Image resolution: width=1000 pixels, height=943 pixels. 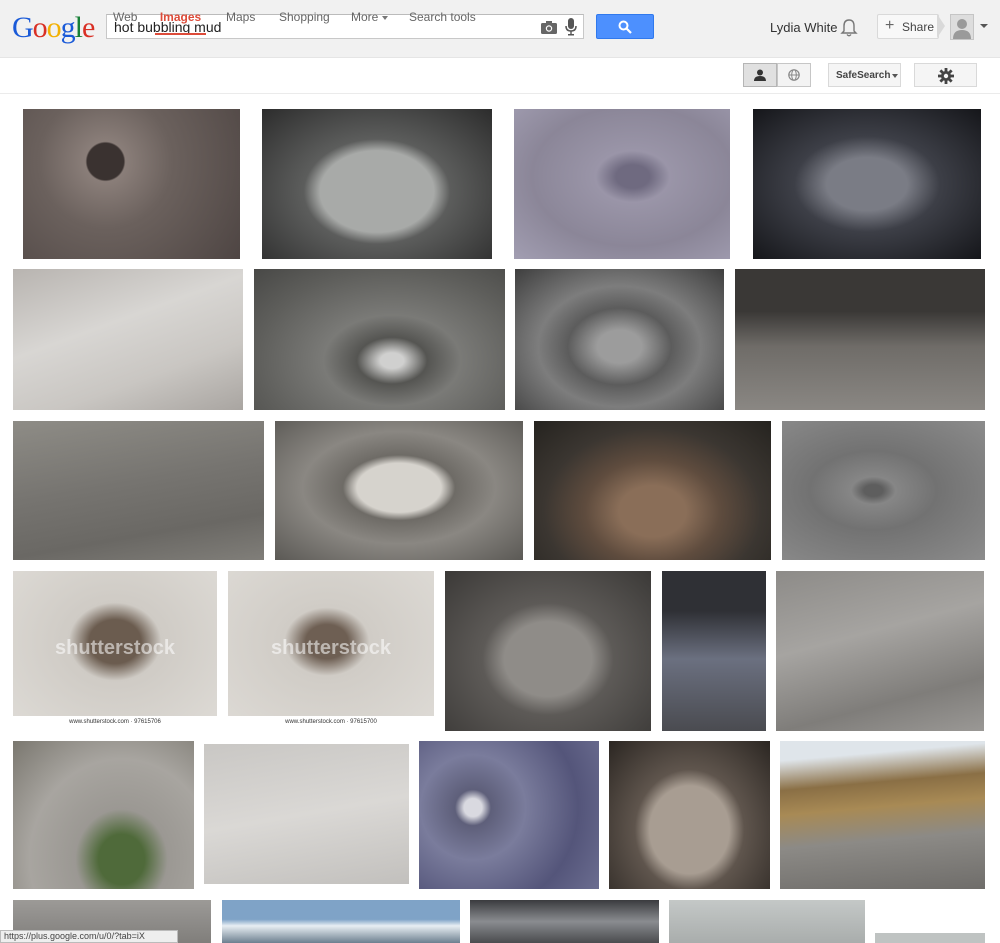 What do you see at coordinates (115, 722) in the screenshot?
I see `watermark-footer: www.shutterstock.com · 97615706` at bounding box center [115, 722].